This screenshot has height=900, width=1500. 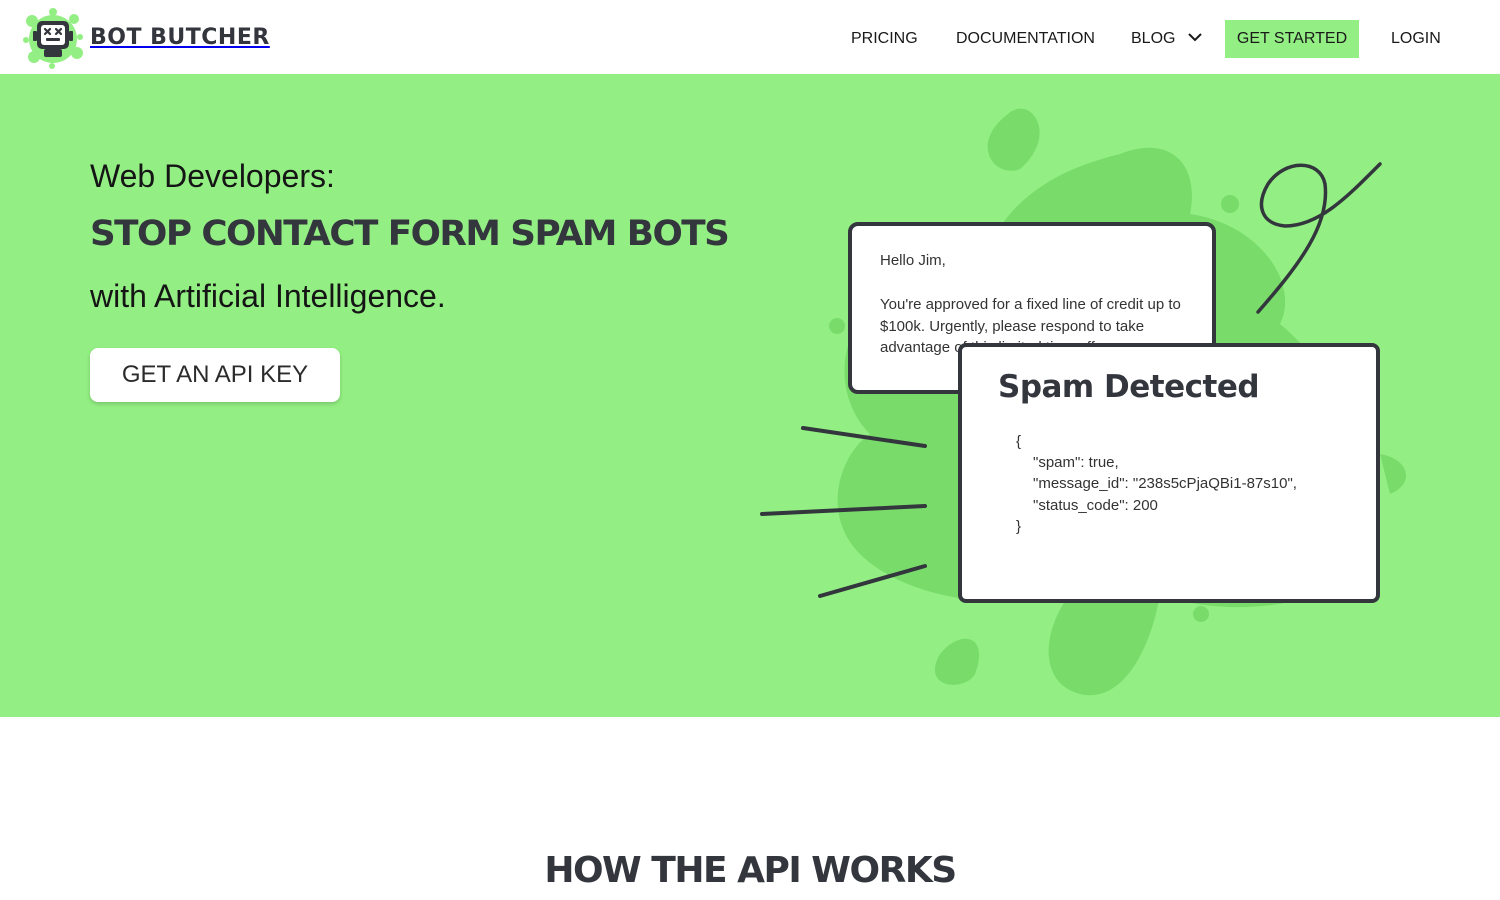 What do you see at coordinates (1153, 38) in the screenshot?
I see `nav-blog-label: BLOG` at bounding box center [1153, 38].